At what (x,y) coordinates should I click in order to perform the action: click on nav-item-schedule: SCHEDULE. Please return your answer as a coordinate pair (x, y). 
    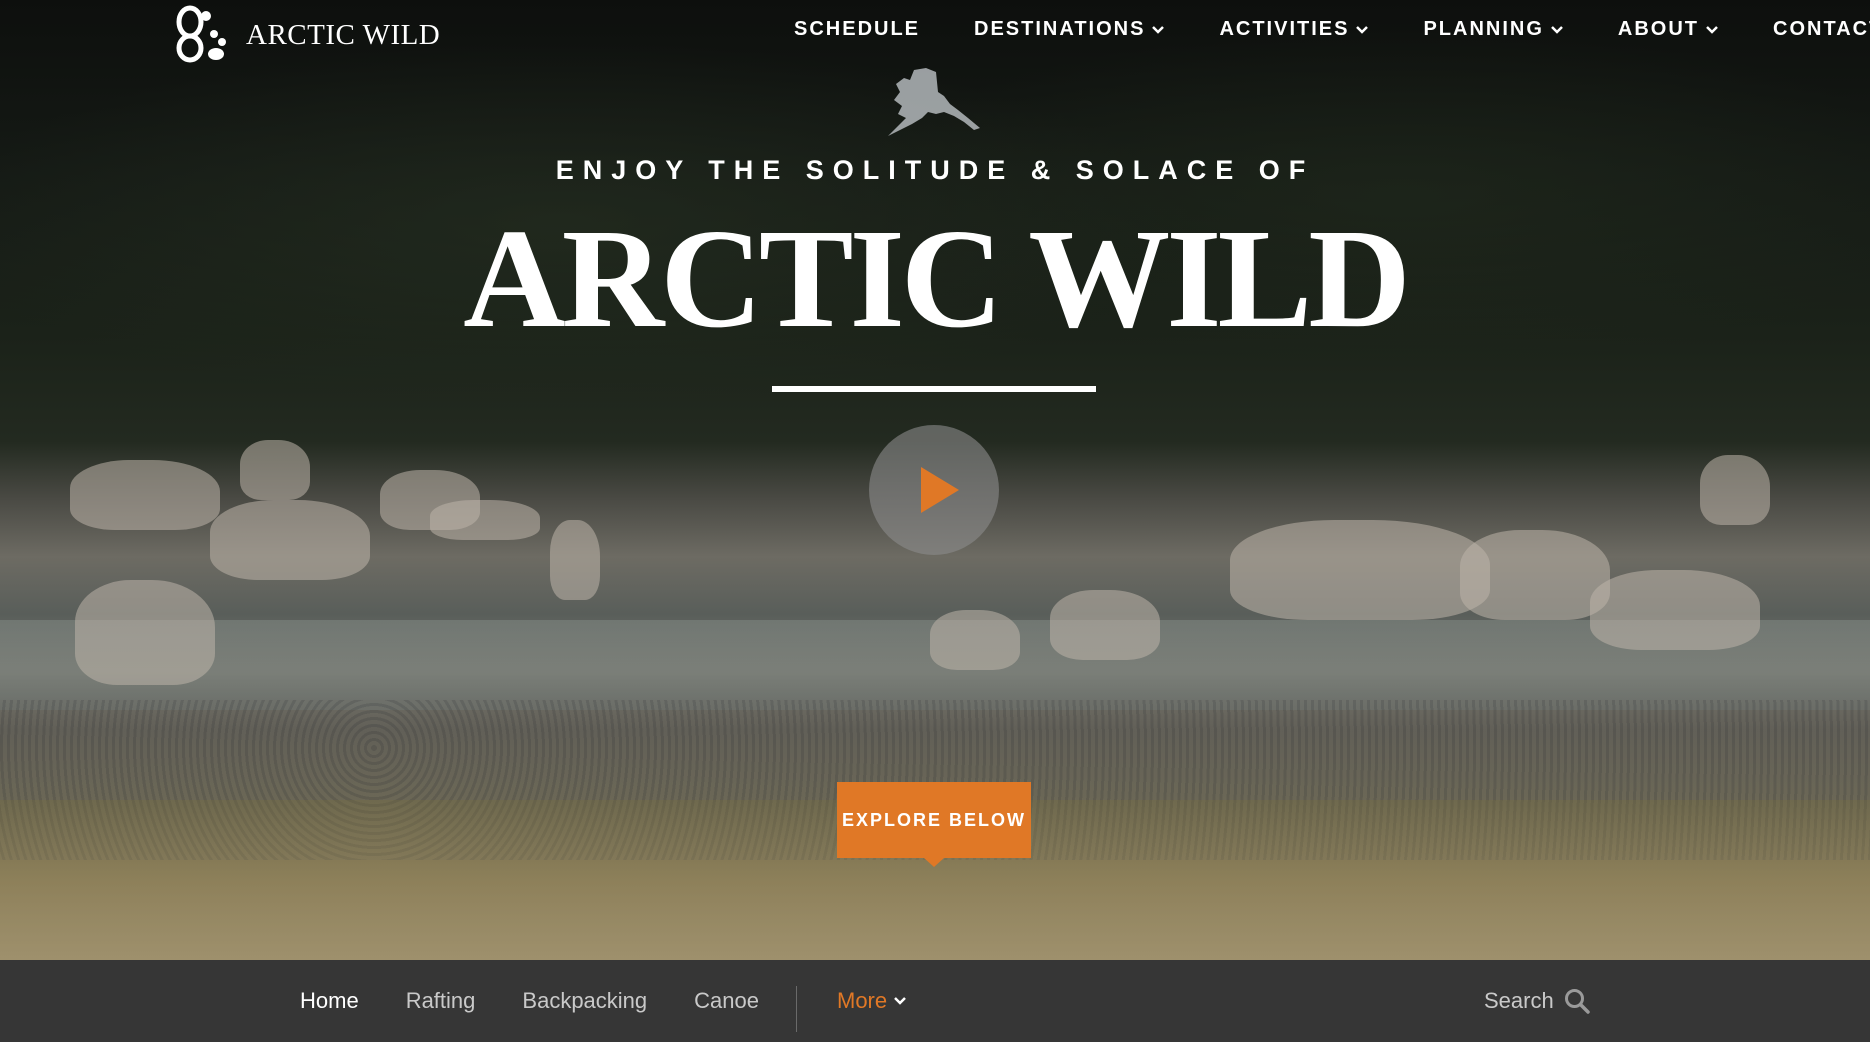
    Looking at the image, I should click on (857, 29).